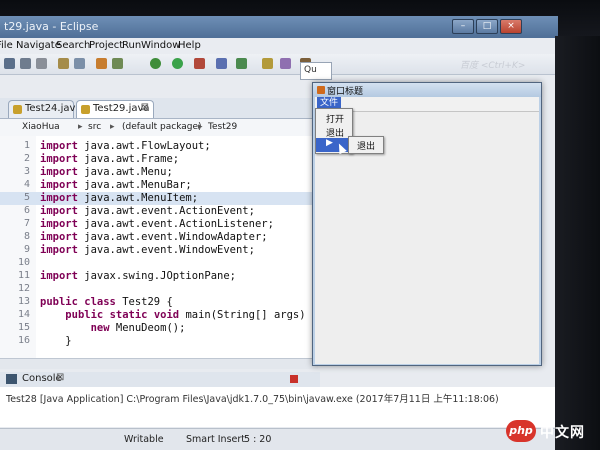 This screenshot has width=600, height=450. What do you see at coordinates (79, 63) in the screenshot?
I see `open-resource-icon` at bounding box center [79, 63].